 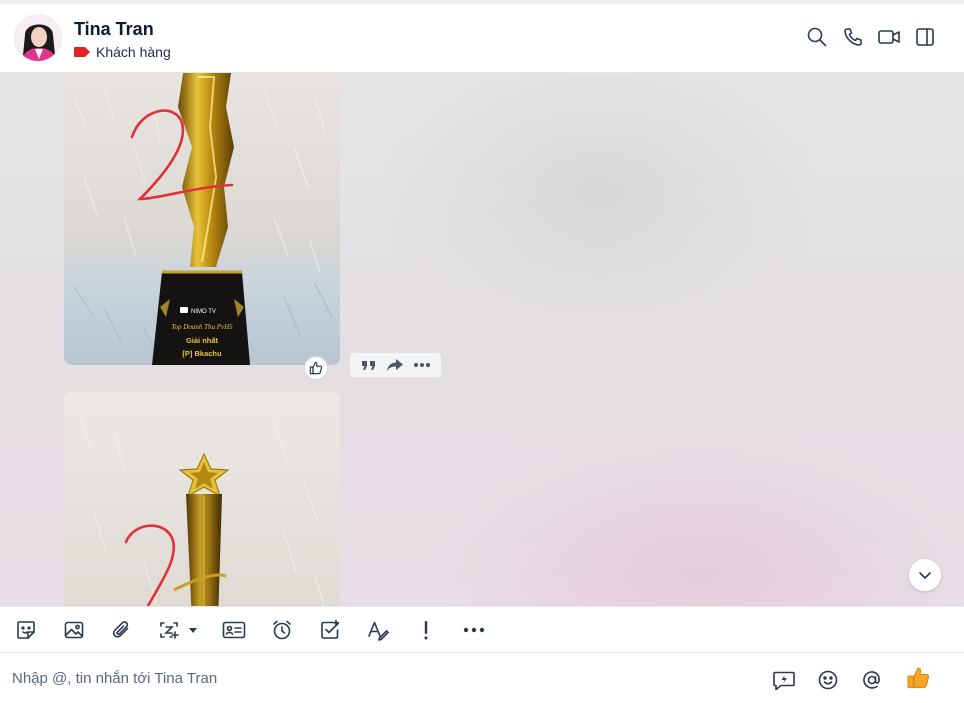 What do you see at coordinates (180, 630) in the screenshot?
I see `screenshot-icon` at bounding box center [180, 630].